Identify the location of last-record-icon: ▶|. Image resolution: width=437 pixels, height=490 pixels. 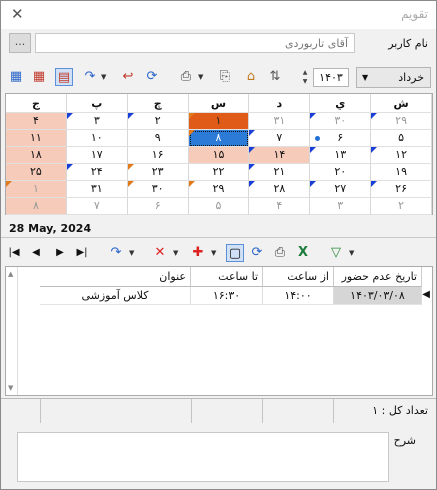
(82, 253).